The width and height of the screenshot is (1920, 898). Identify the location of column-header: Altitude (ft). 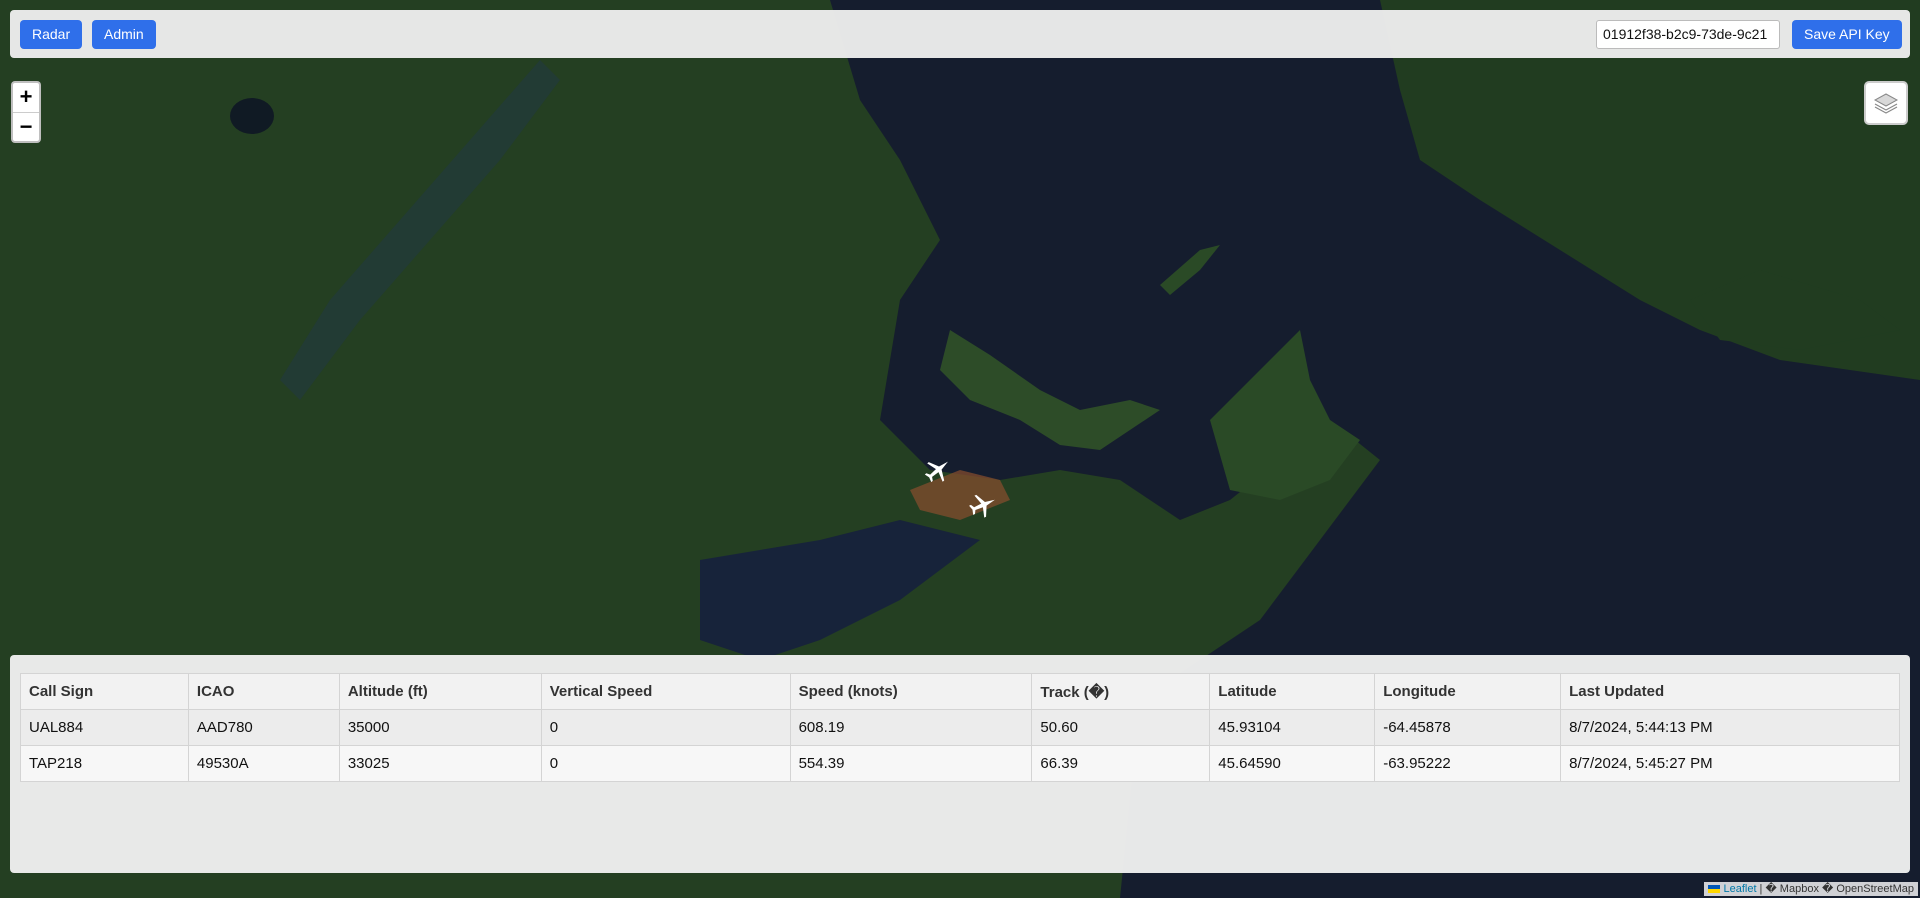
(440, 691).